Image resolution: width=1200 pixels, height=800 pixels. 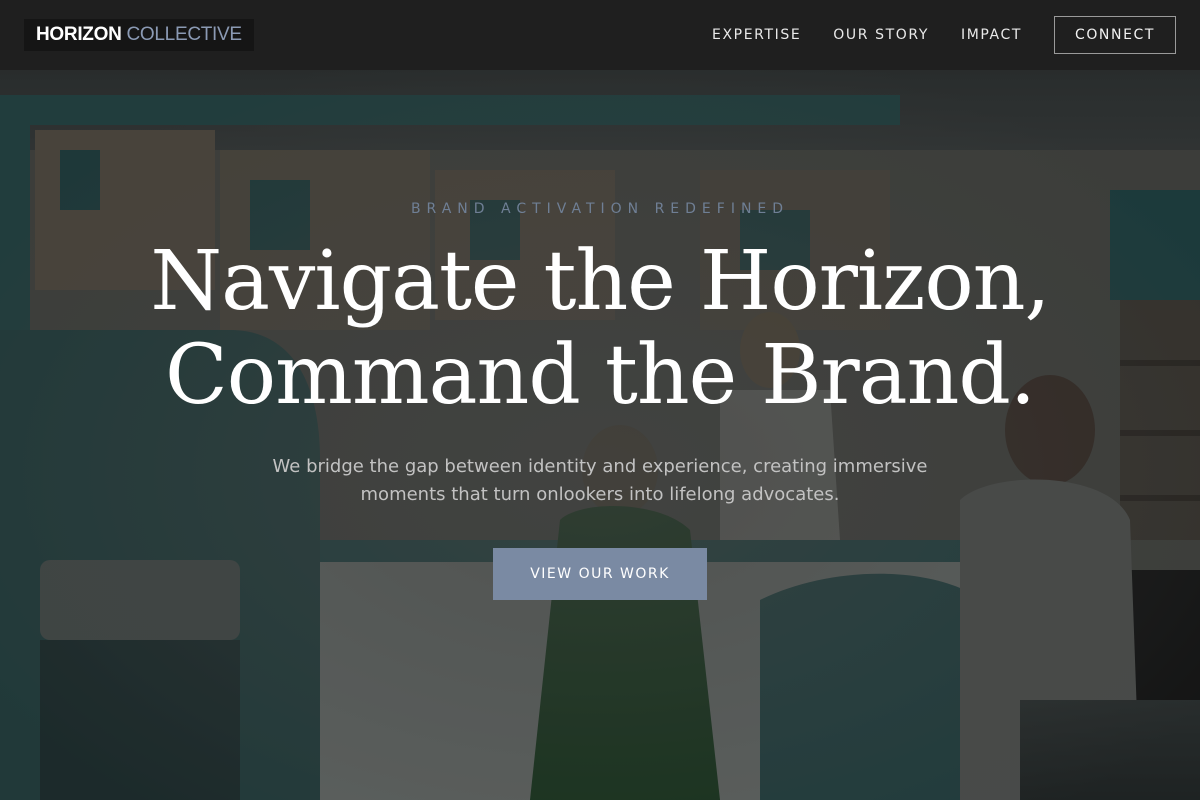 What do you see at coordinates (991, 35) in the screenshot?
I see `nav-link-impact: IMPACT` at bounding box center [991, 35].